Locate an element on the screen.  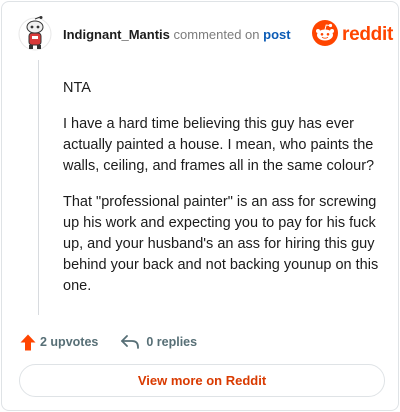
comment-actions: 2 upvotes 0 replies is located at coordinates (108, 342).